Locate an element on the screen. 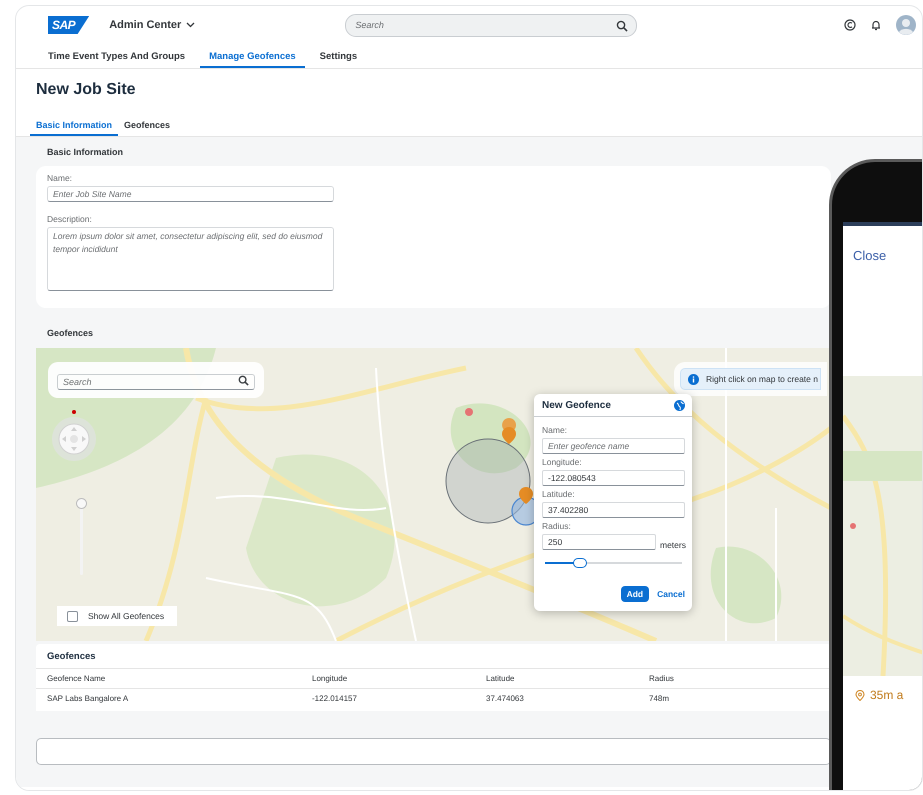  table-title: Geofences is located at coordinates (433, 656).